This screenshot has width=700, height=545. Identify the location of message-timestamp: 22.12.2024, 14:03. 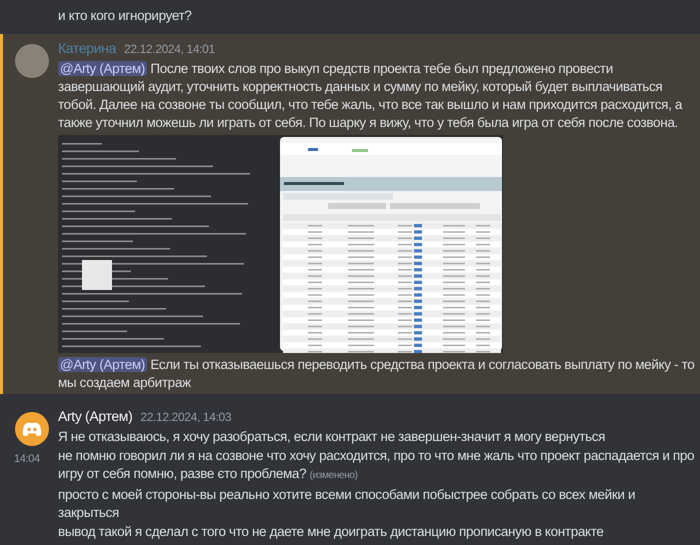
(186, 417).